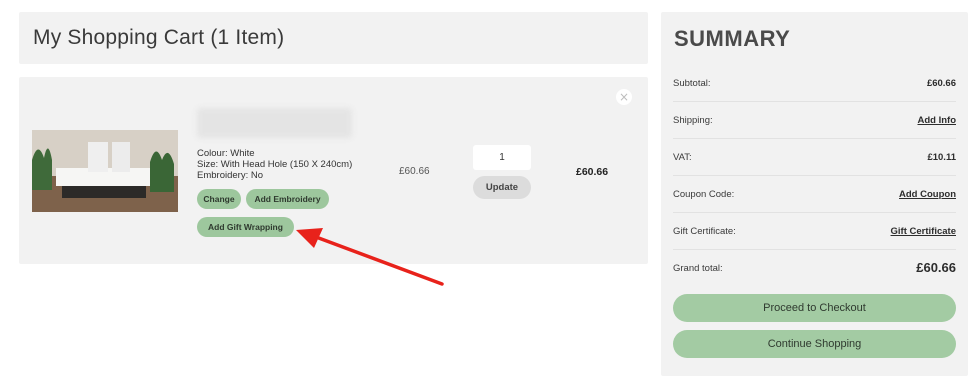 This screenshot has height=384, width=980. Describe the element at coordinates (732, 38) in the screenshot. I see `summary-title: SUMMARY` at that location.